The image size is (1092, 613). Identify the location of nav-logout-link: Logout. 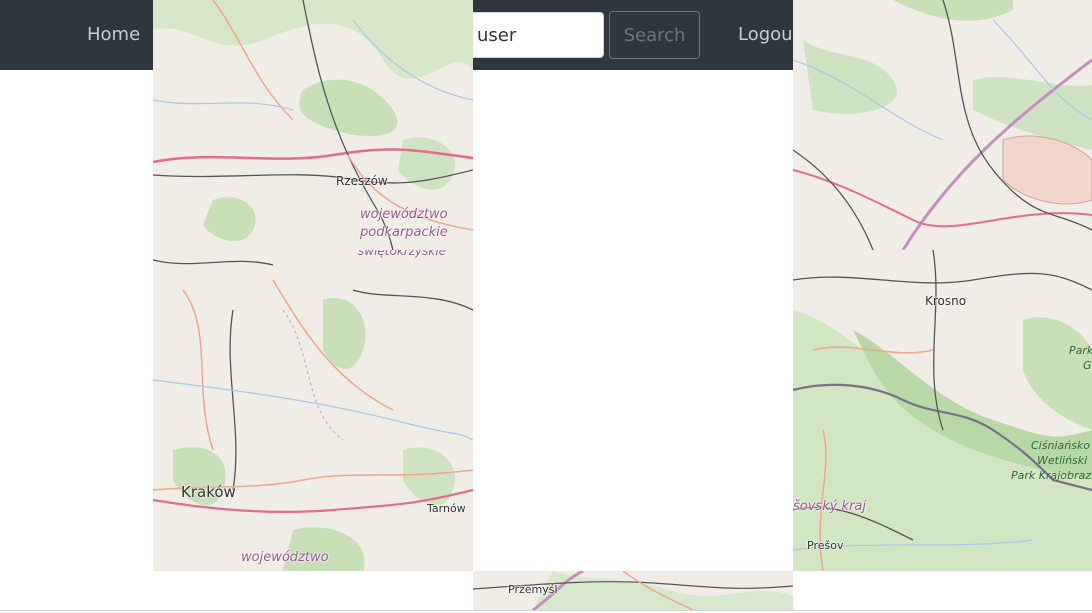
(769, 34).